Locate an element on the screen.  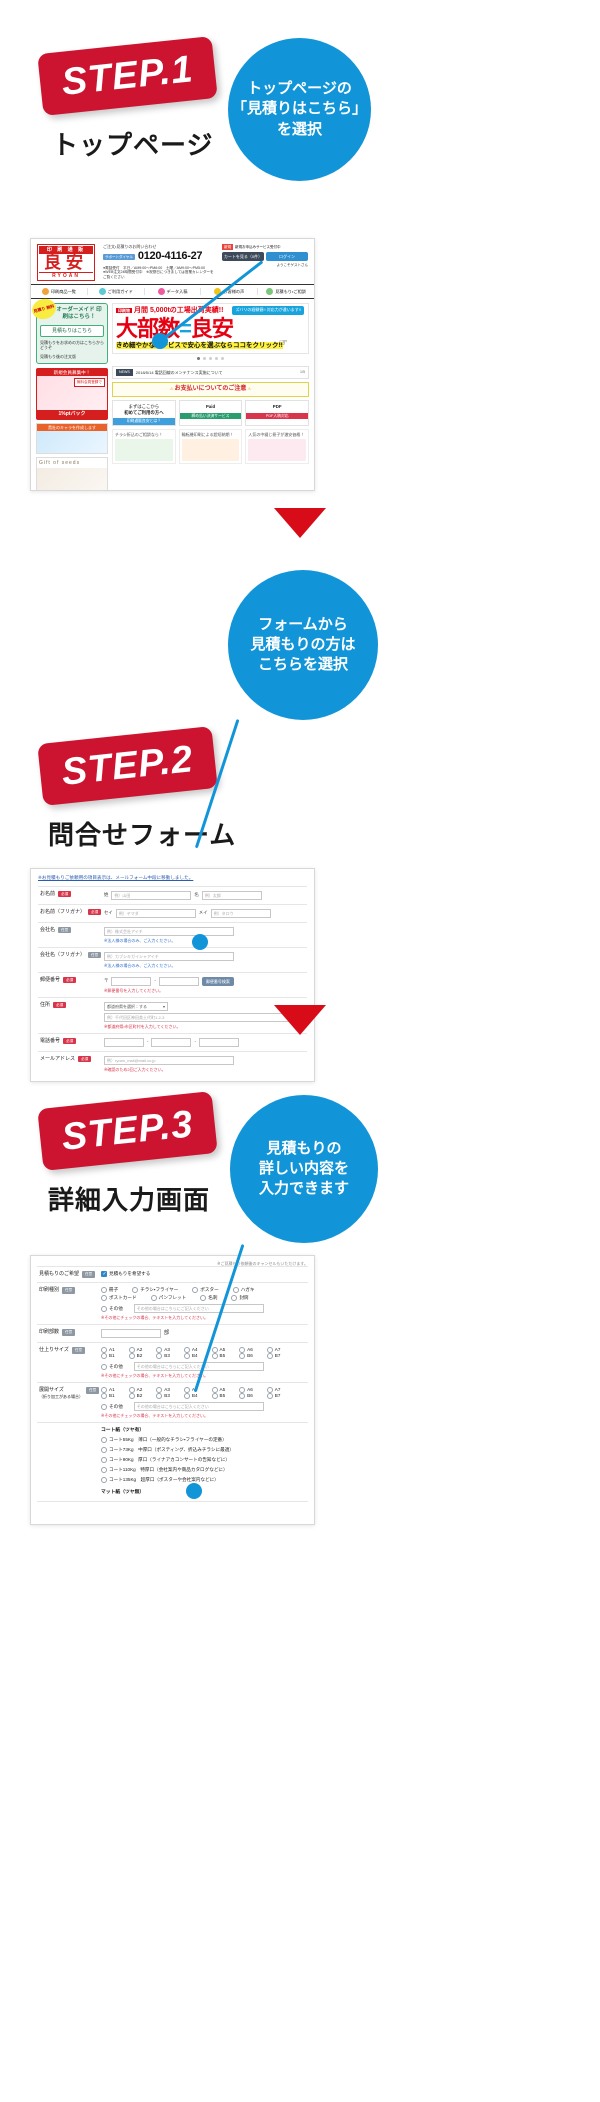
print-type-option: ハガキ is located at coordinates (243, 1290).